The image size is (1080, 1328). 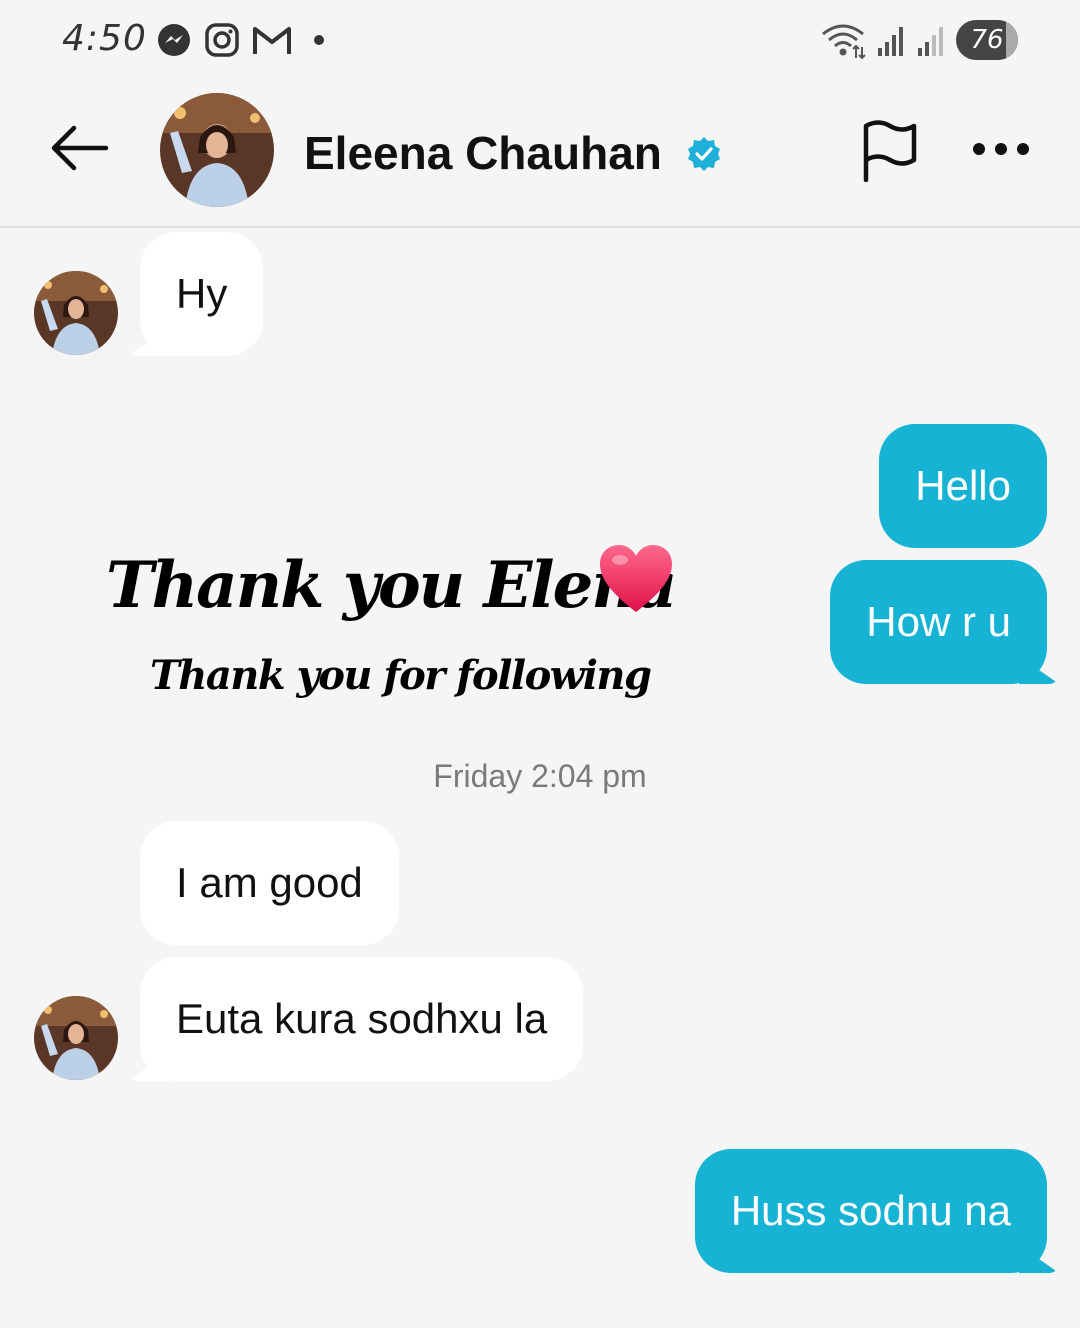 I want to click on message-timestamp: Friday 2:04 pm, so click(x=540, y=776).